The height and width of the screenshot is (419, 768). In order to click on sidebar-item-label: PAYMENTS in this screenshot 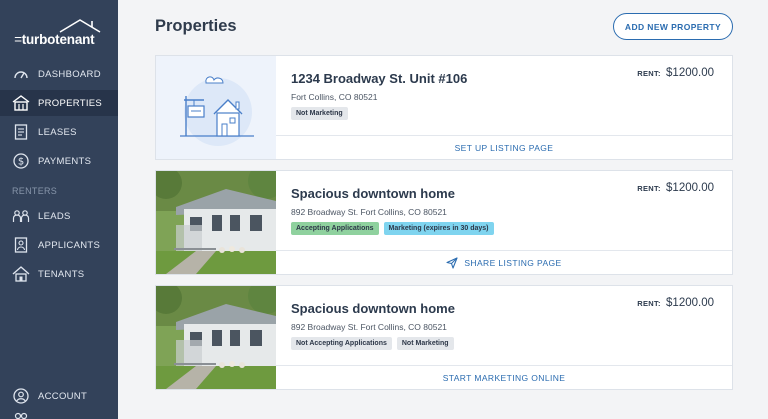, I will do `click(65, 161)`.